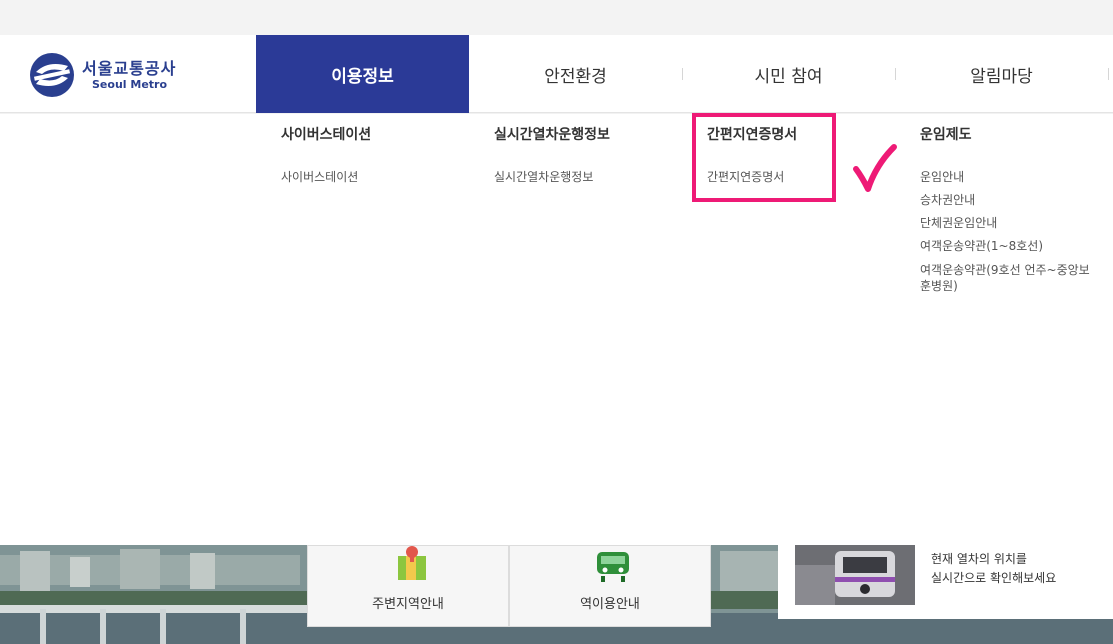 The height and width of the screenshot is (644, 1113). I want to click on menu-column-title: 운임제도, so click(946, 134).